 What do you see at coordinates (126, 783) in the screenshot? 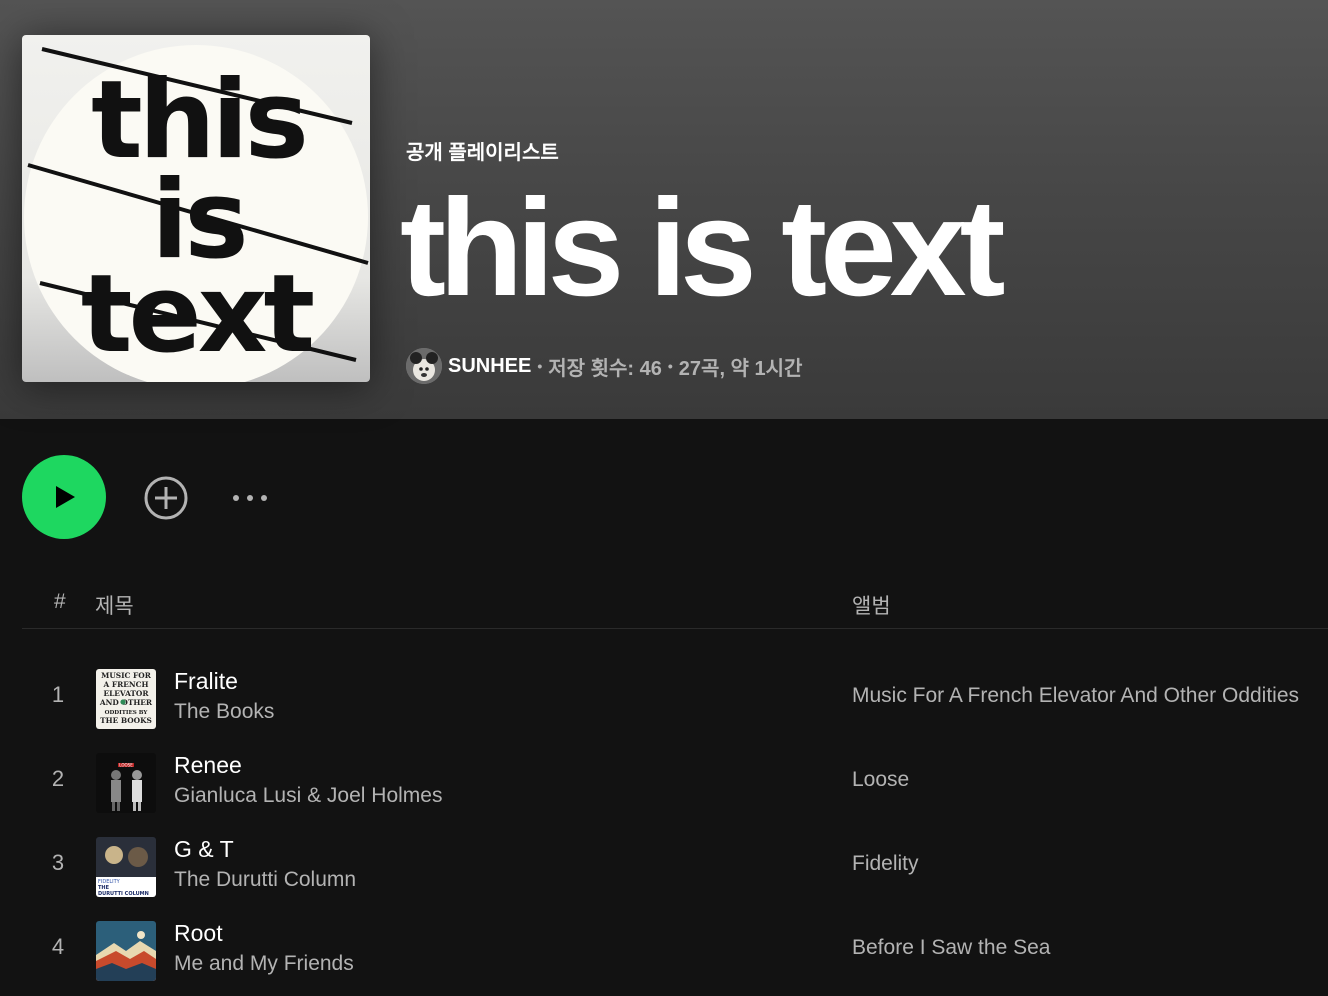
I see `track-cover-art: LOOSE` at bounding box center [126, 783].